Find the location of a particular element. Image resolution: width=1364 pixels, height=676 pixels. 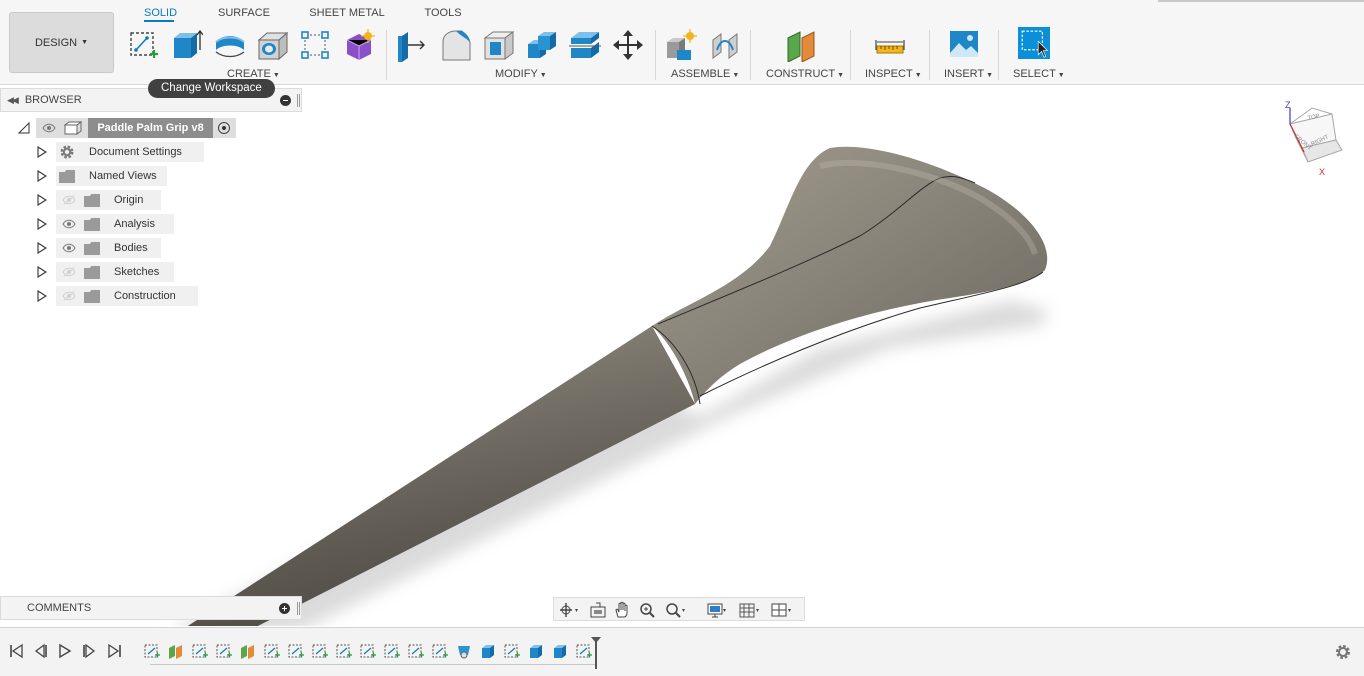

split-body-icon is located at coordinates (585, 45).